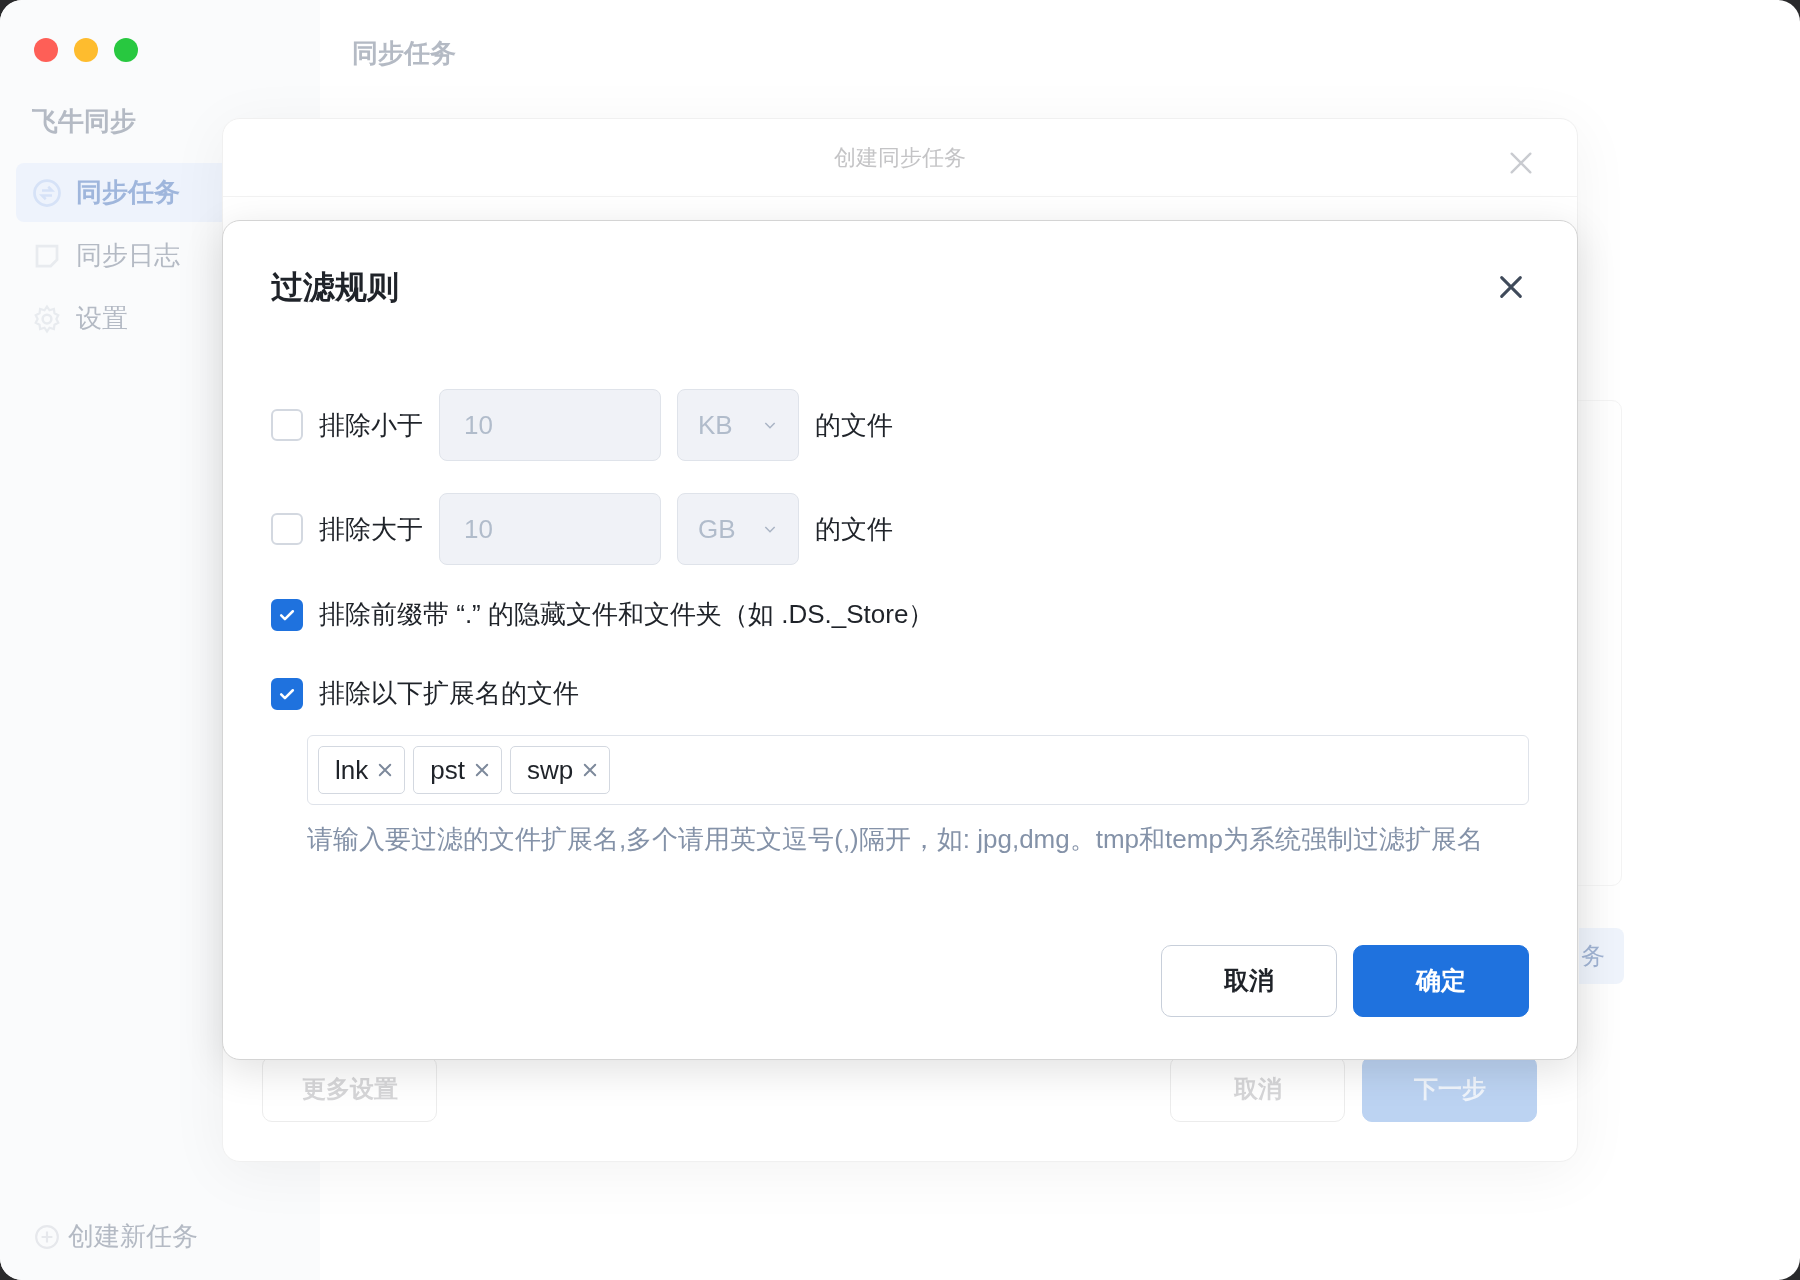 The width and height of the screenshot is (1800, 1280). Describe the element at coordinates (449, 693) in the screenshot. I see `rule-label: 排除以下扩展名的文件` at that location.